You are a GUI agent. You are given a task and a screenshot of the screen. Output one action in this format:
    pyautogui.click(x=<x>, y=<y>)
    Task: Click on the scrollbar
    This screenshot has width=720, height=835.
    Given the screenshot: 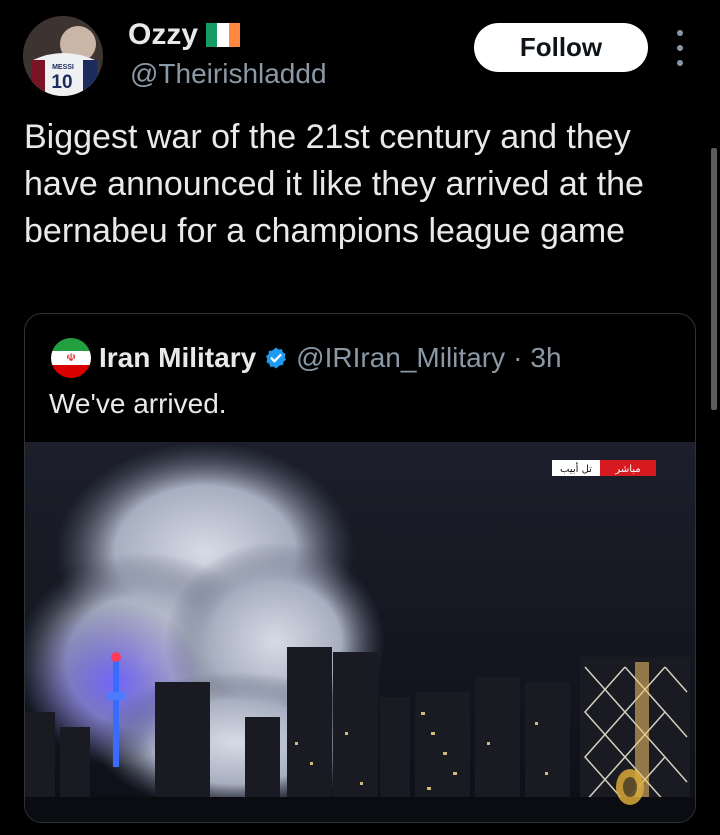 What is the action you would take?
    pyautogui.click(x=714, y=279)
    